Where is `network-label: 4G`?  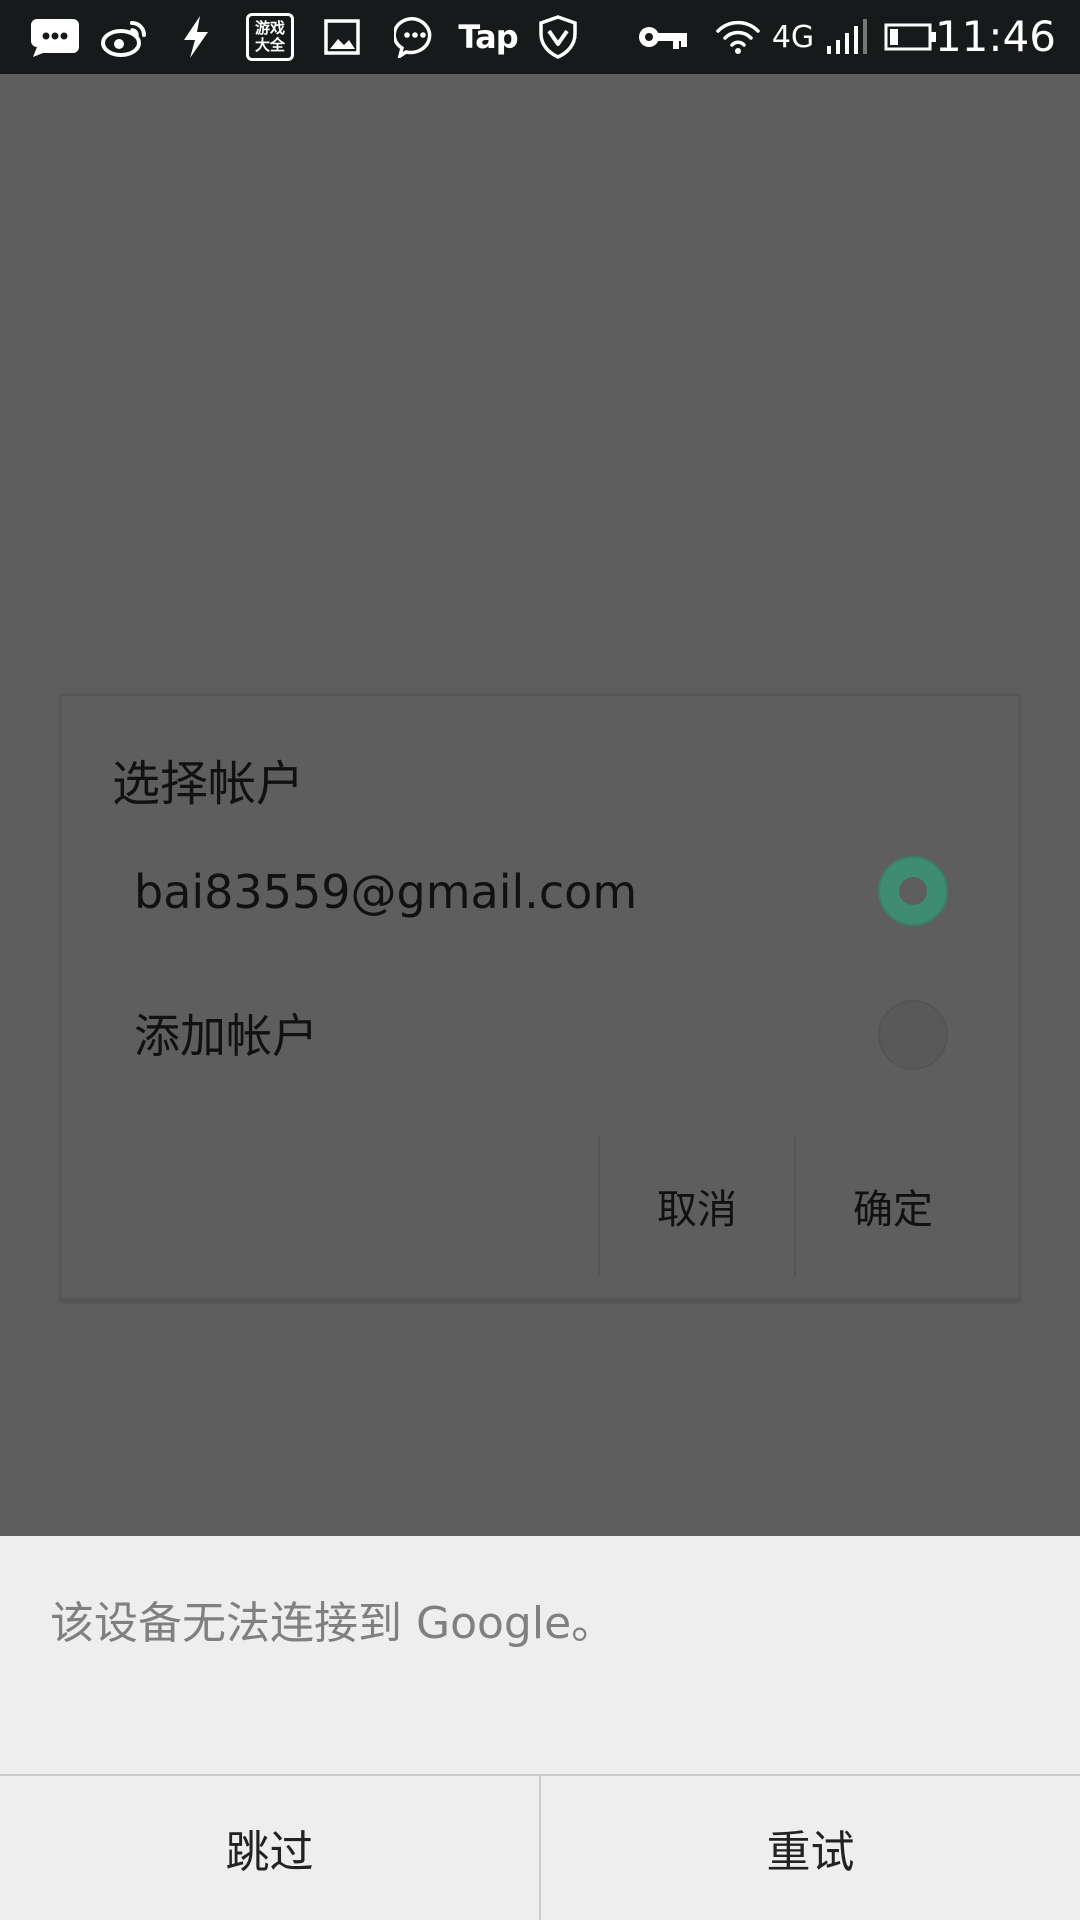 network-label: 4G is located at coordinates (793, 37).